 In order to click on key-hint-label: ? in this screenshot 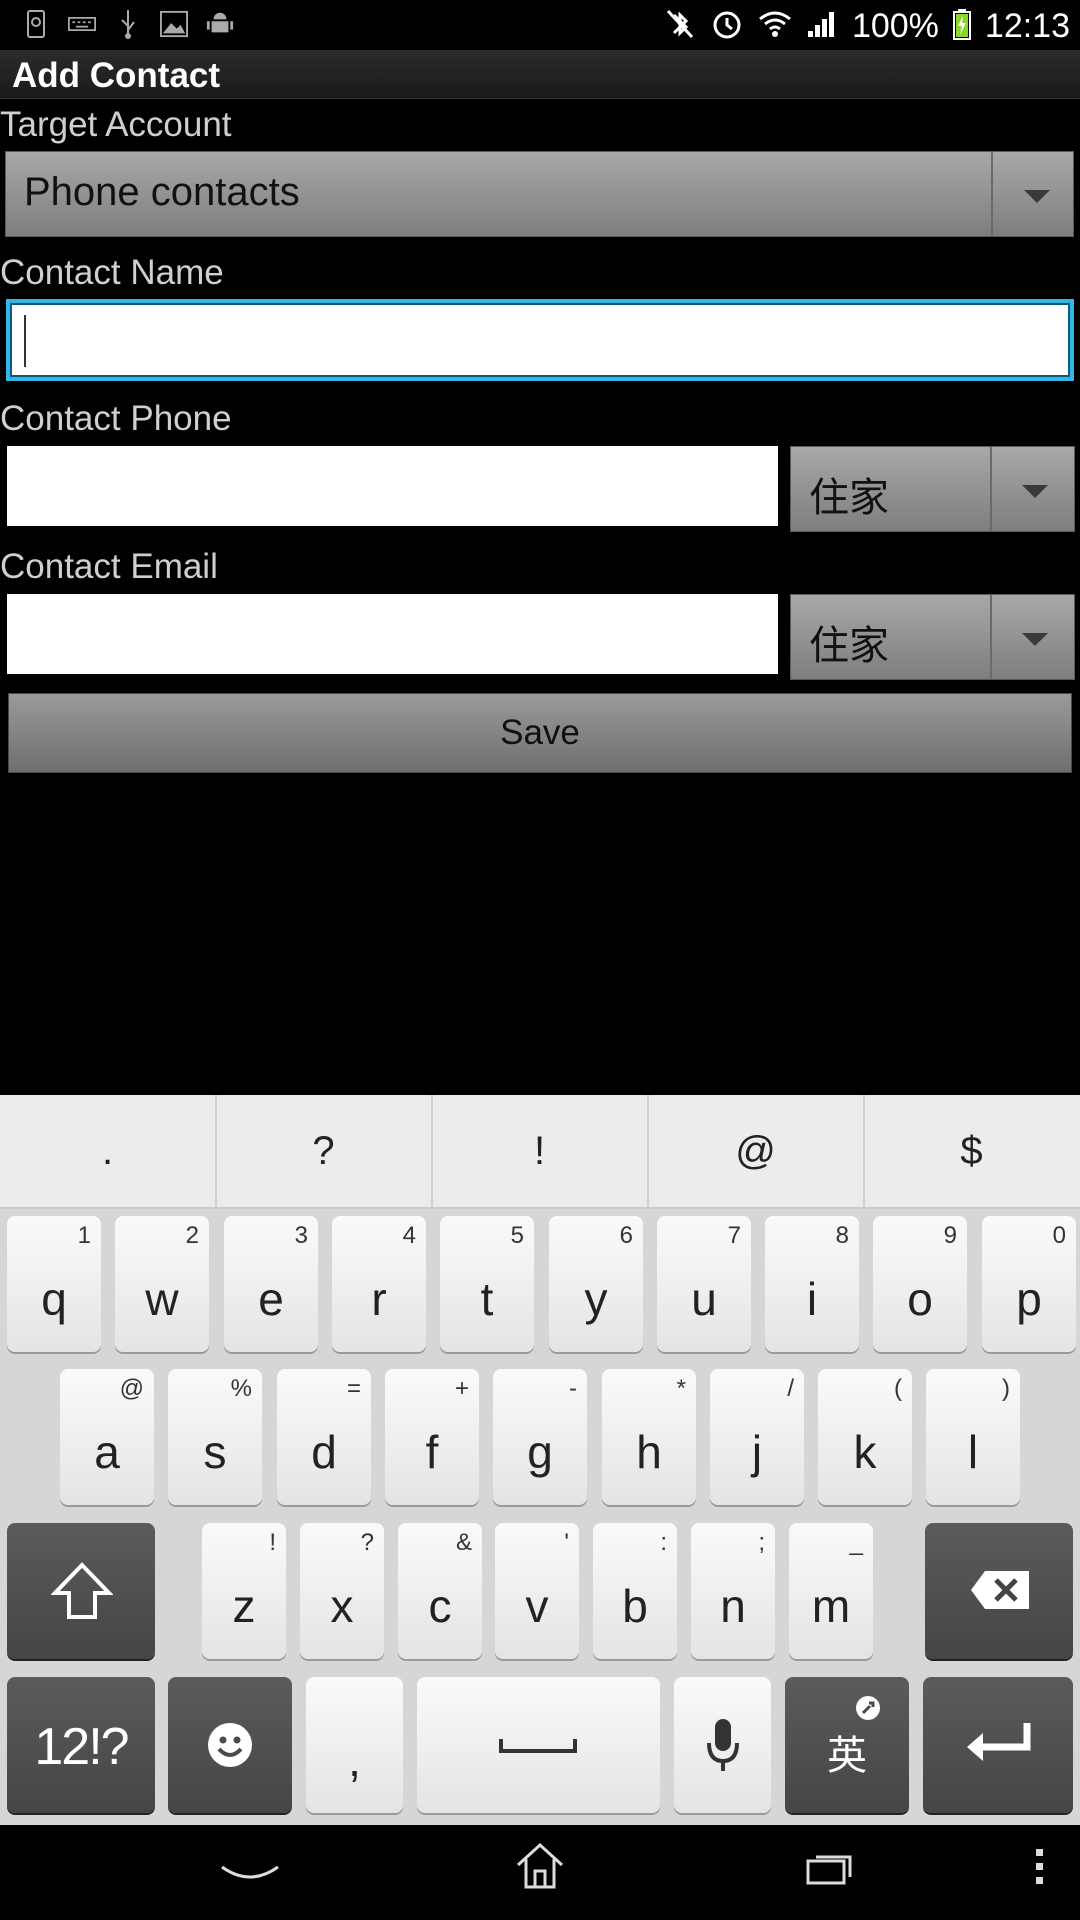, I will do `click(367, 1542)`.